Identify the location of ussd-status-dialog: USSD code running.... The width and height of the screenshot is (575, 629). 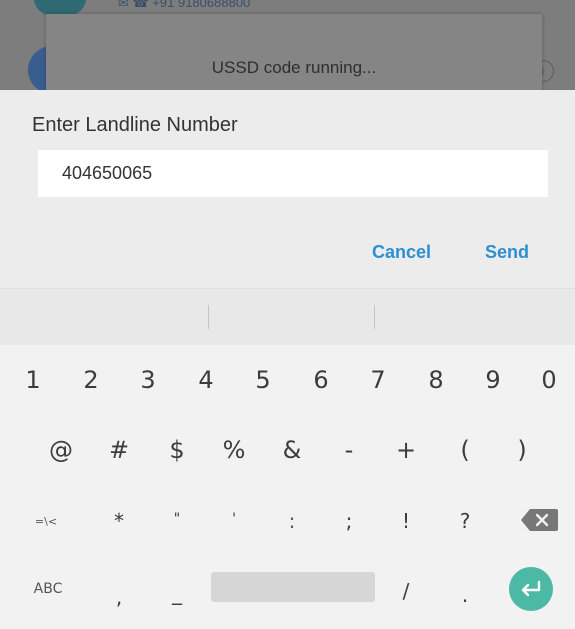
(294, 52).